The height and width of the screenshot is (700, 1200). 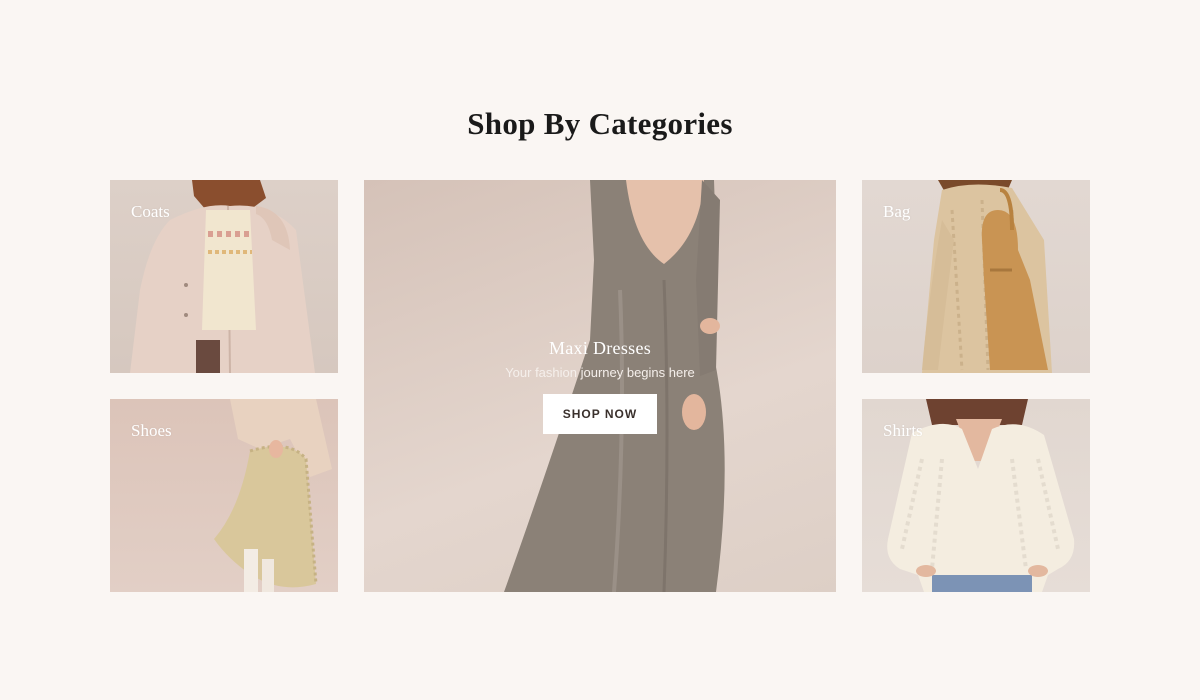 I want to click on category-label-shoes: Shoes, so click(x=151, y=430).